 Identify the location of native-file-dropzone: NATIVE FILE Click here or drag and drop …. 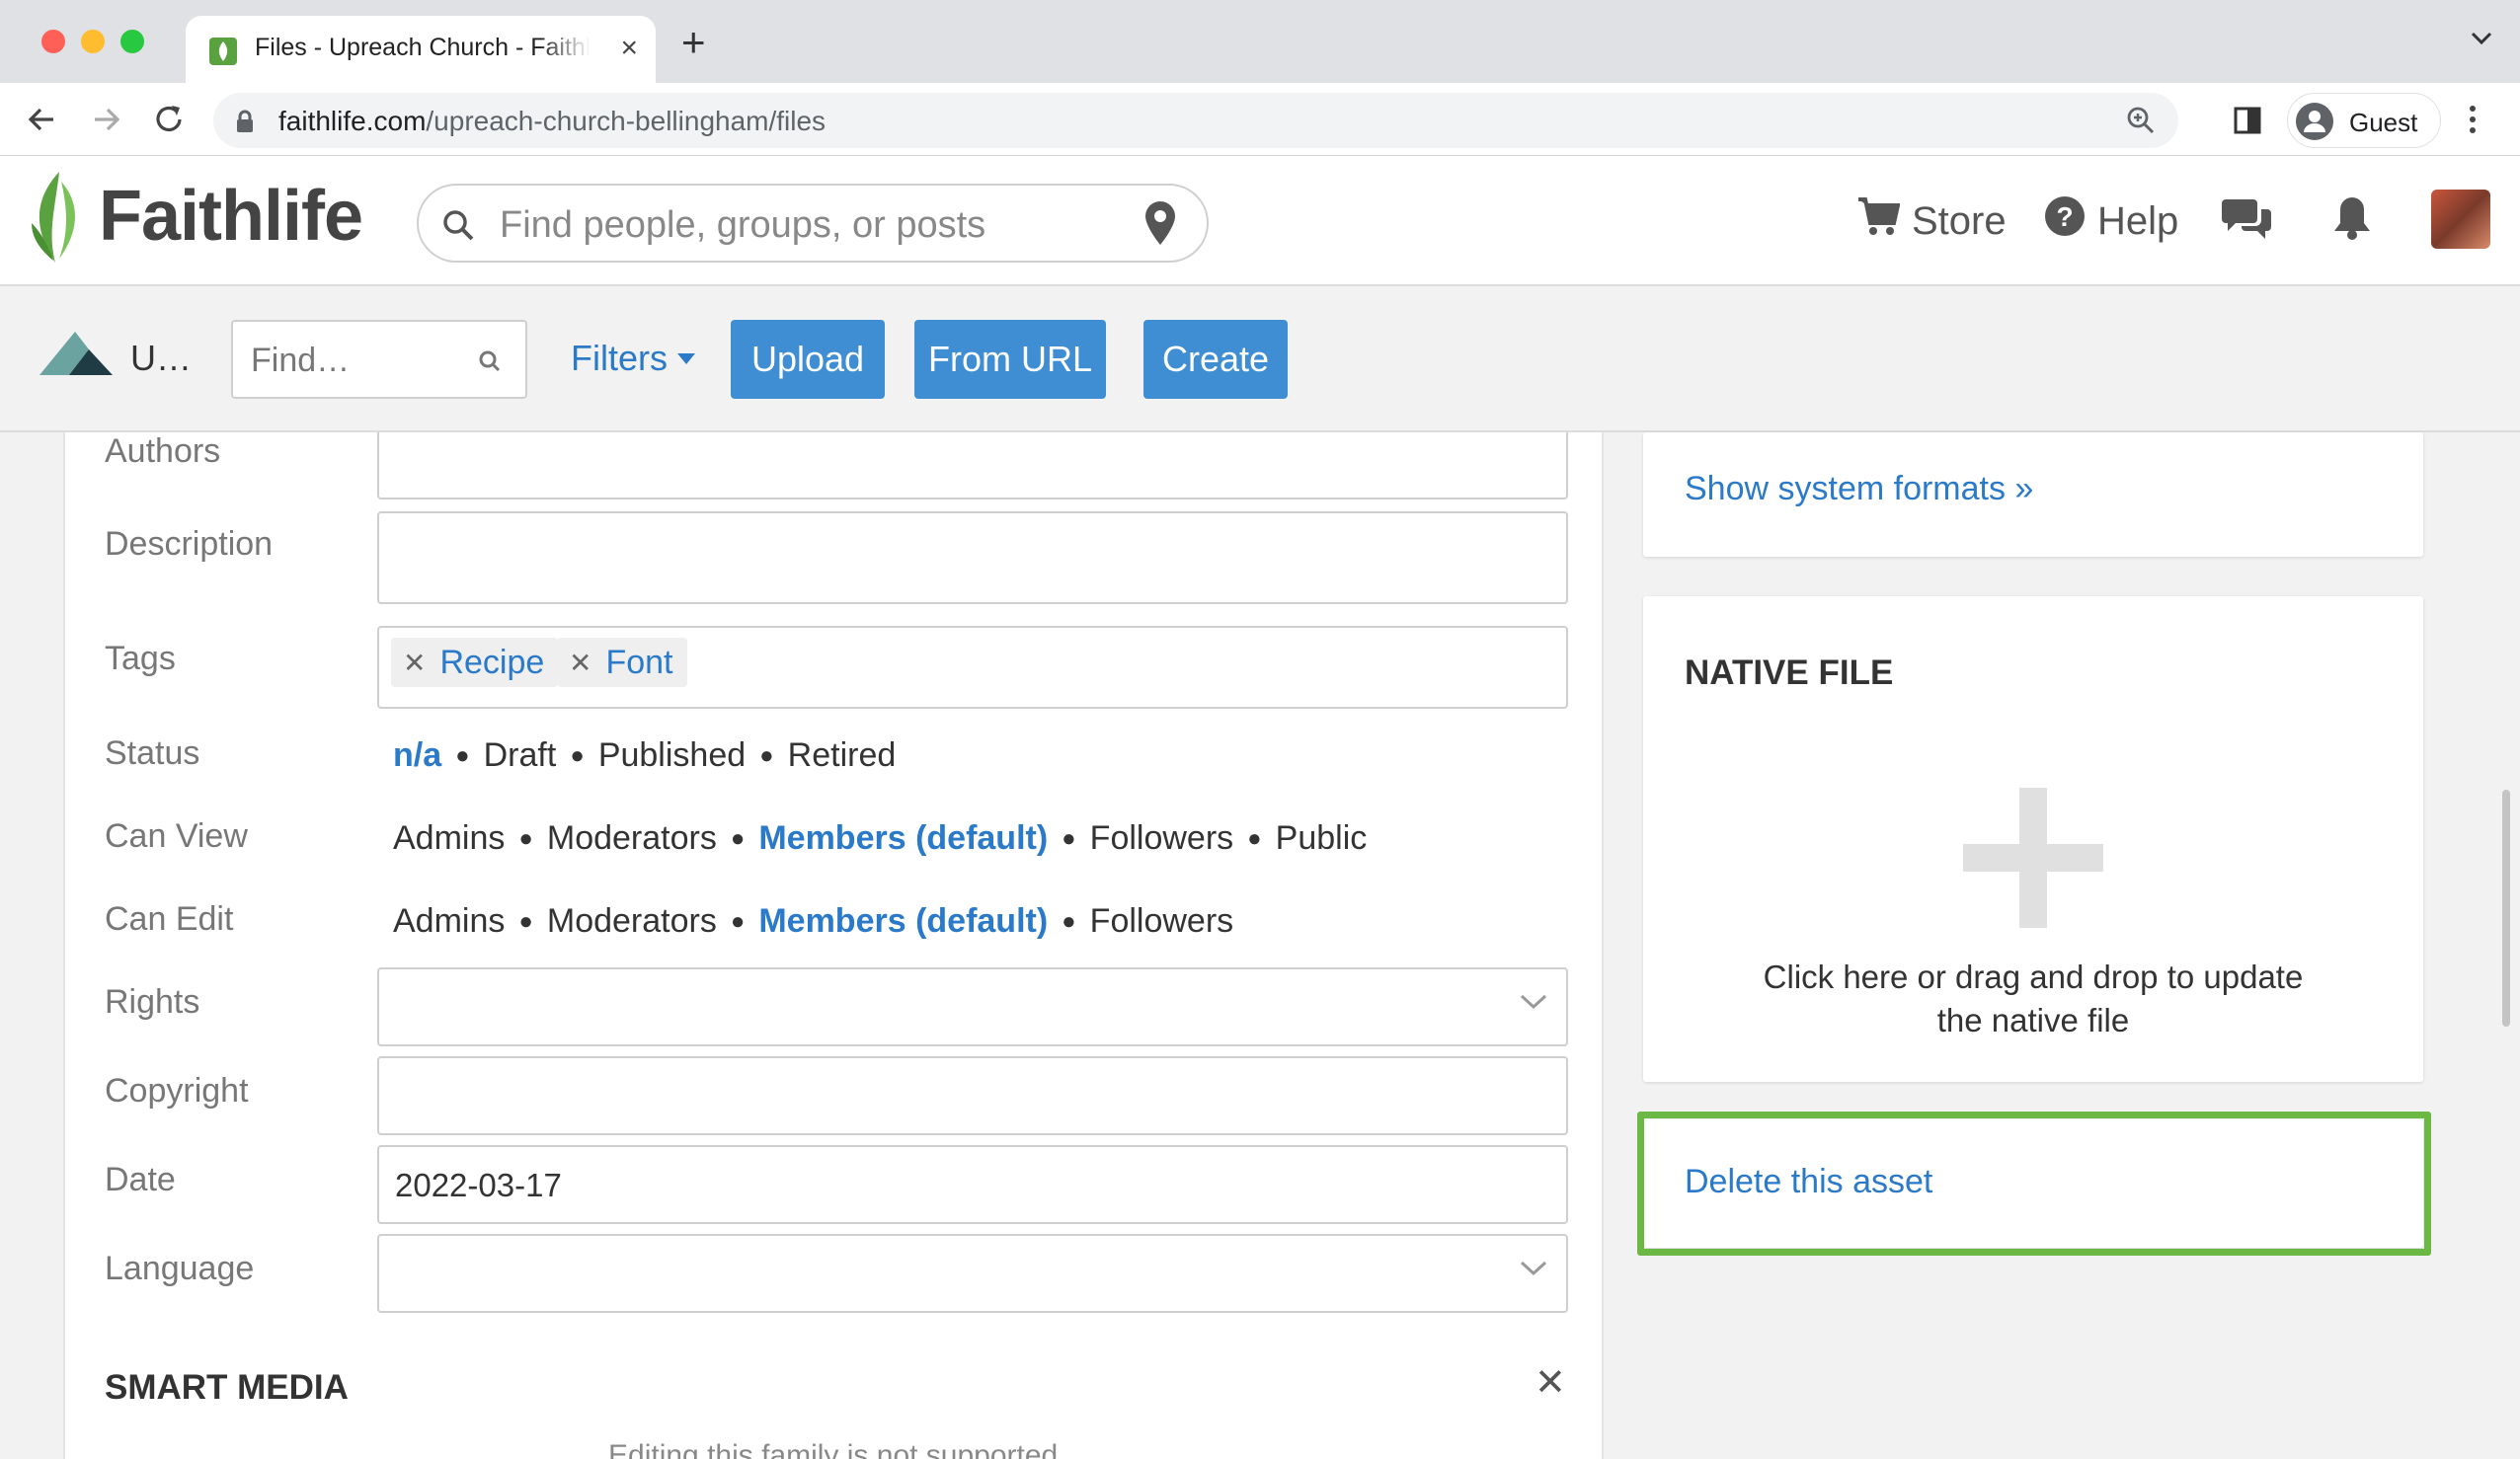
(2033, 839).